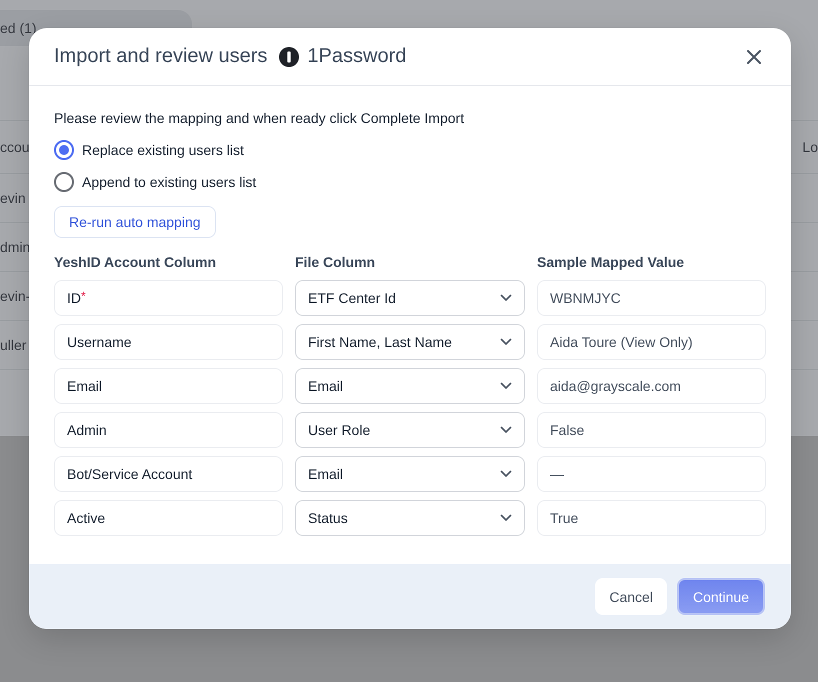 The image size is (818, 682). I want to click on sample-value: Aida Toure (View Only), so click(621, 342).